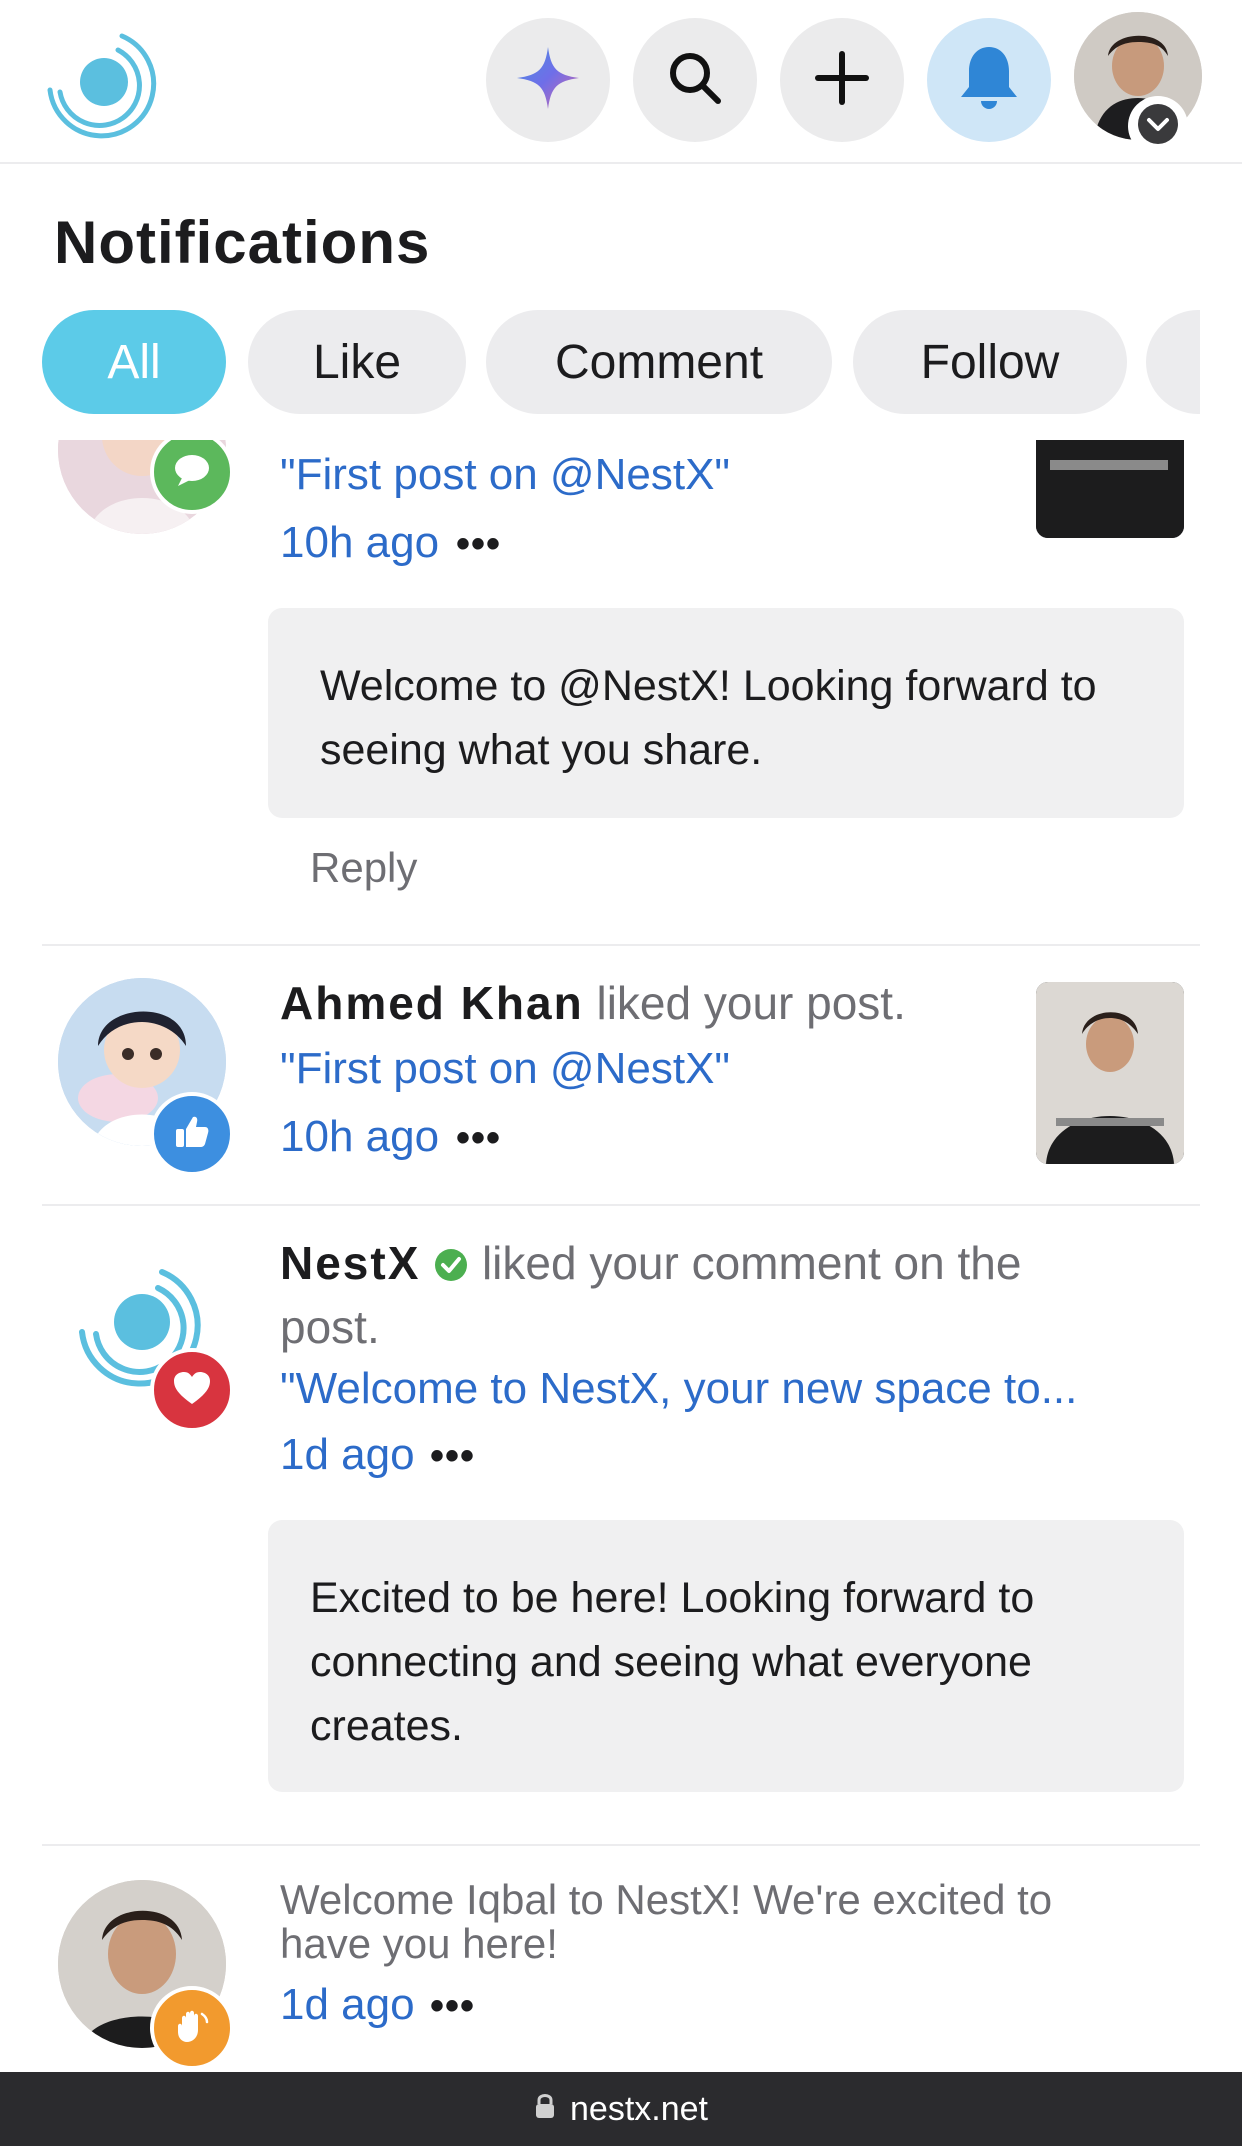  I want to click on heart-icon, so click(192, 1390).